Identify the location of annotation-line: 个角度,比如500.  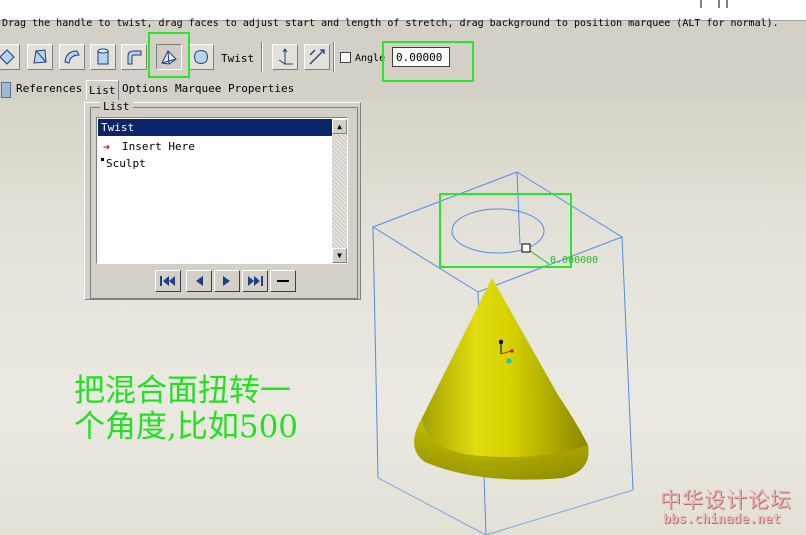
(186, 427).